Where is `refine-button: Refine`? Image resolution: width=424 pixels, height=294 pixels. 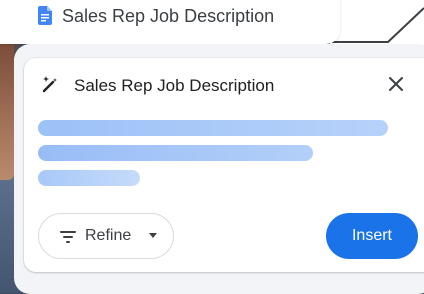
refine-button: Refine is located at coordinates (106, 236).